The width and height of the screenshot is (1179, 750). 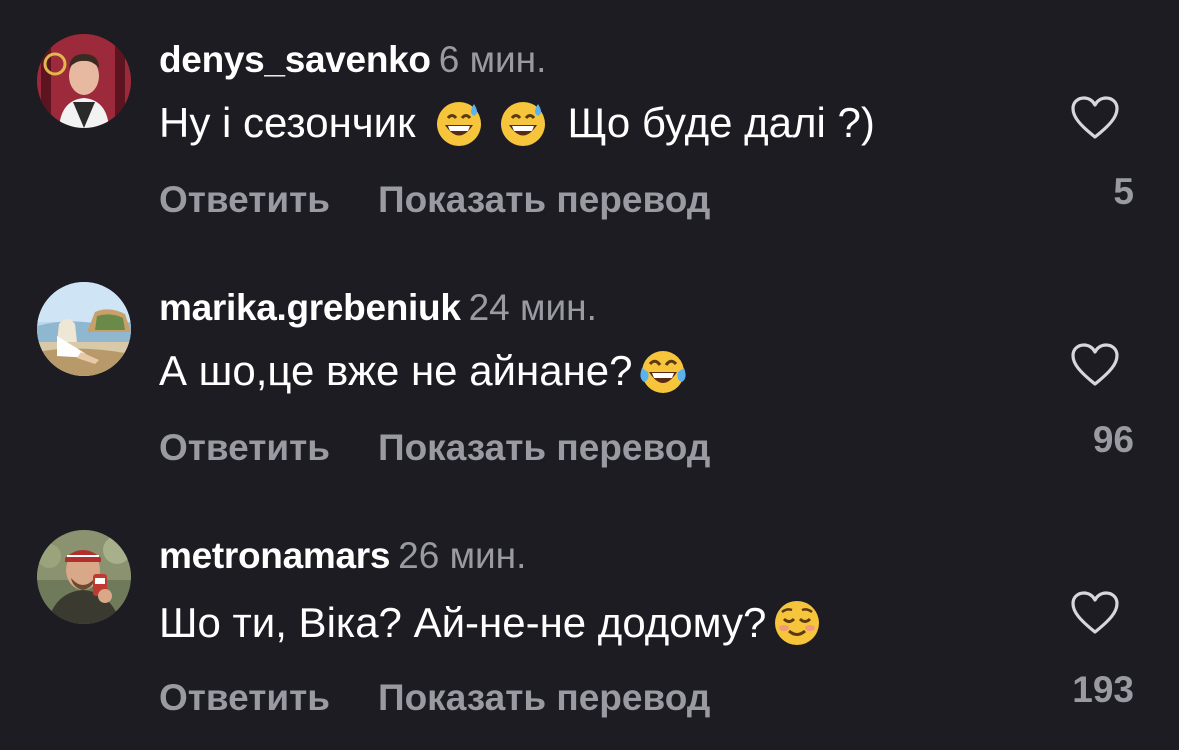 I want to click on like-count: 96, so click(x=1113, y=439).